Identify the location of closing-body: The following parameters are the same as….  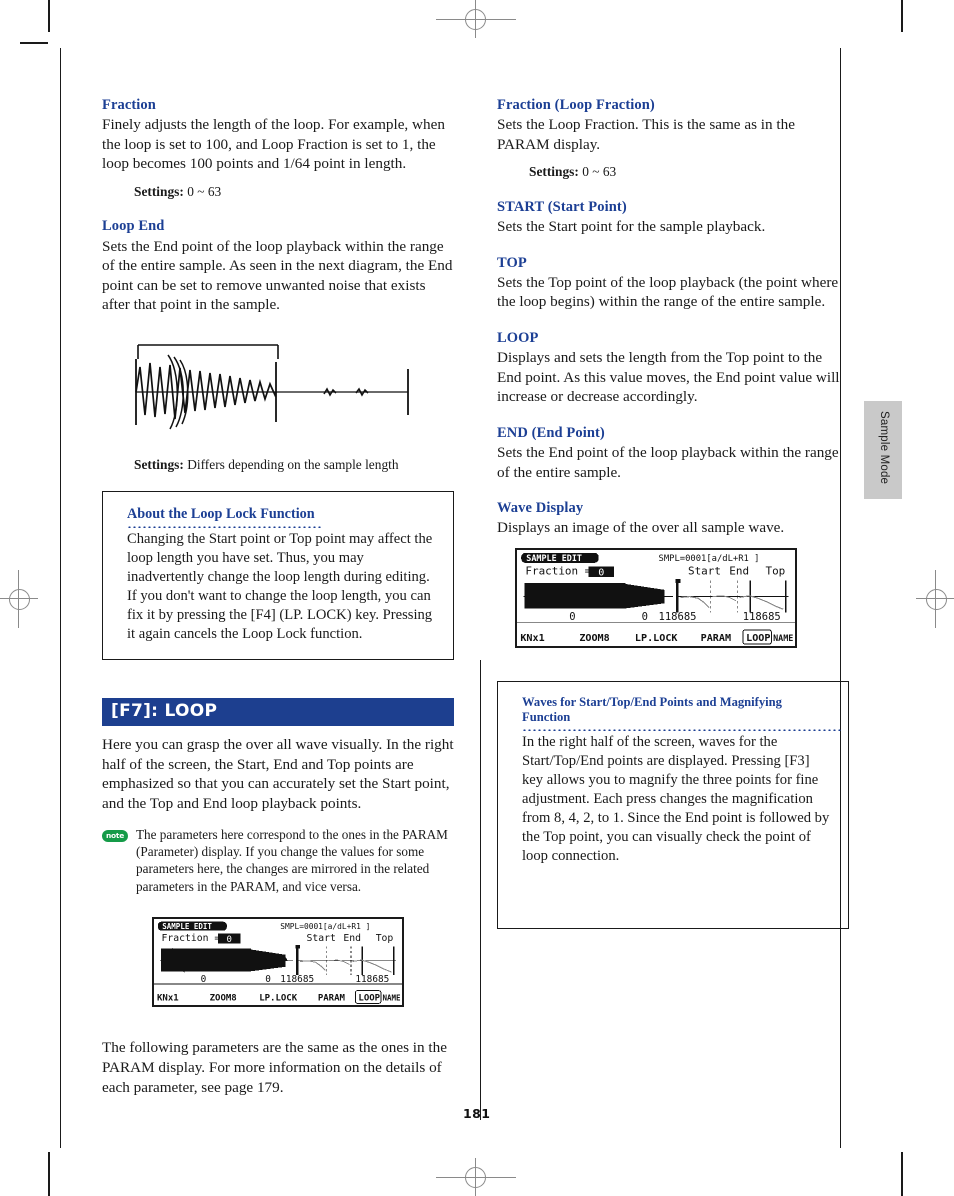
(274, 1067).